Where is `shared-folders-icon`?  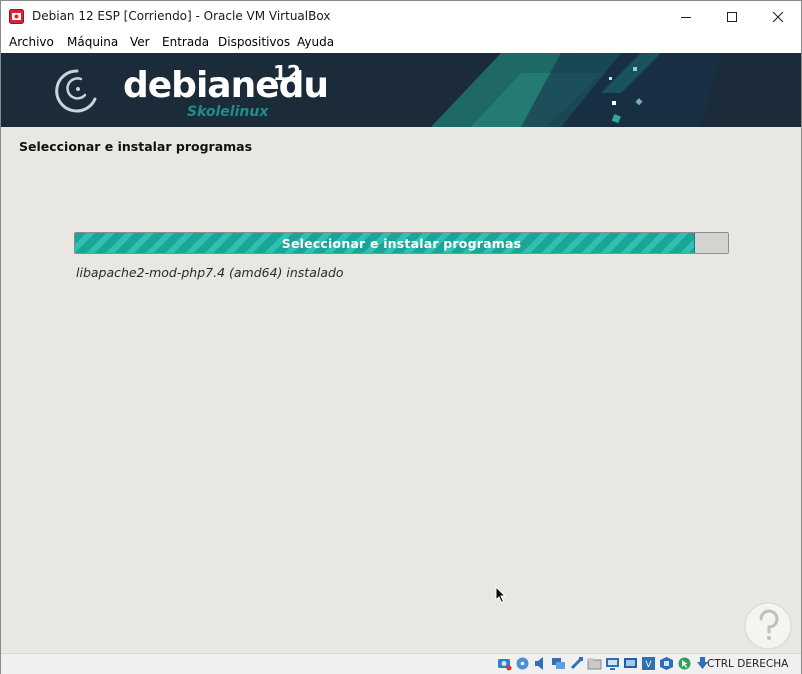
shared-folders-icon is located at coordinates (594, 663).